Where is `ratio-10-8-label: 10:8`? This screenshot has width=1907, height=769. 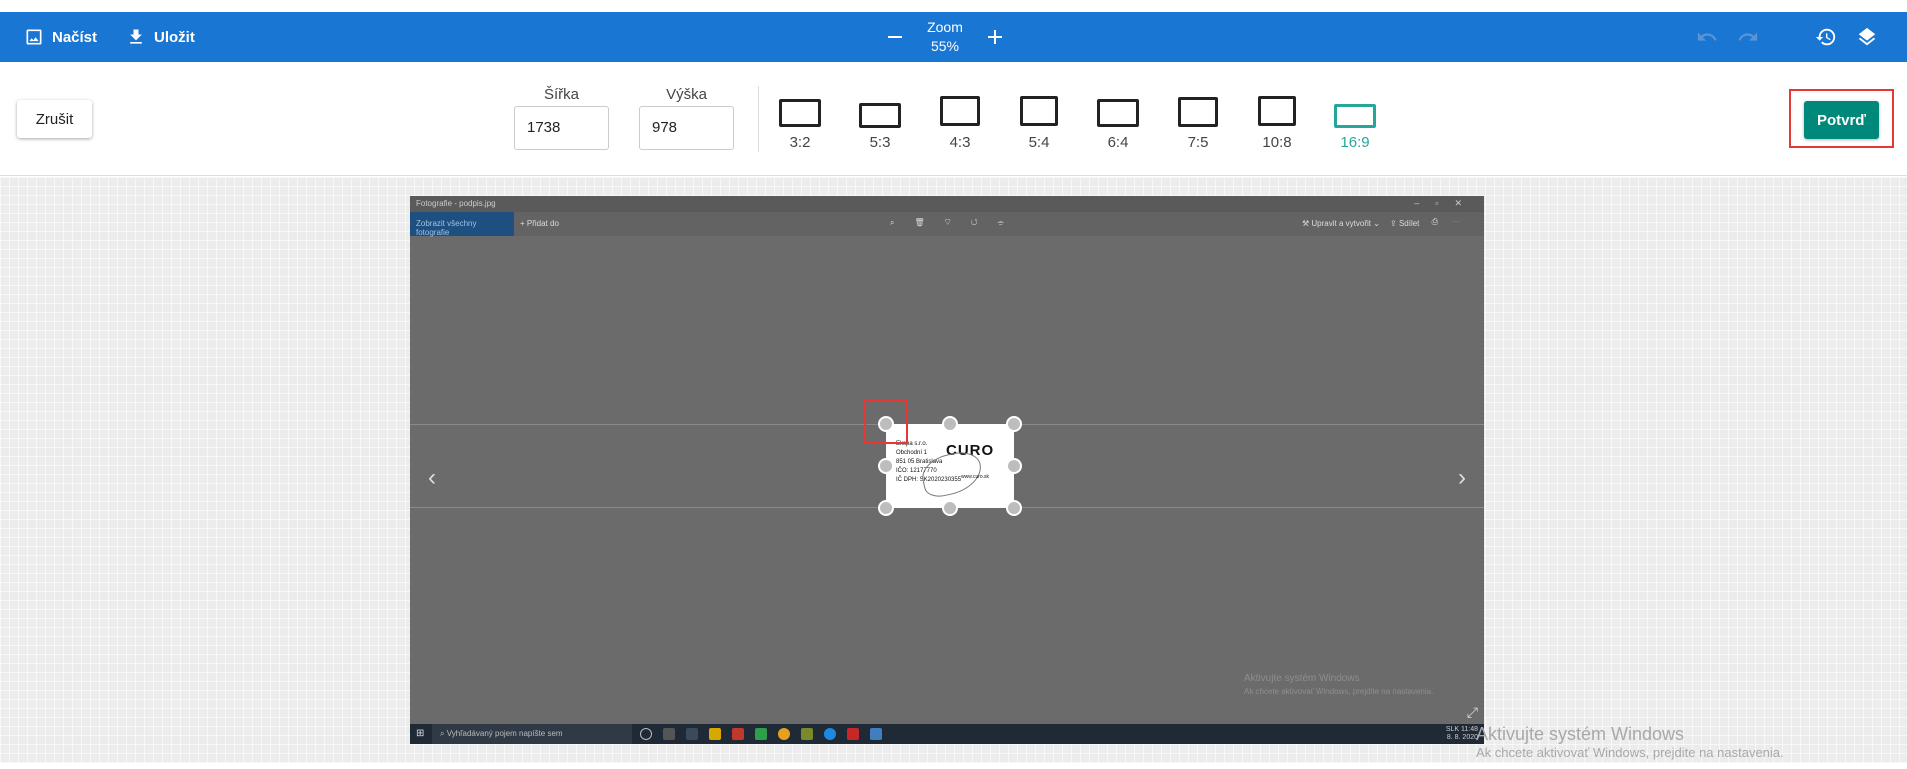
ratio-10-8-label: 10:8 is located at coordinates (1277, 142).